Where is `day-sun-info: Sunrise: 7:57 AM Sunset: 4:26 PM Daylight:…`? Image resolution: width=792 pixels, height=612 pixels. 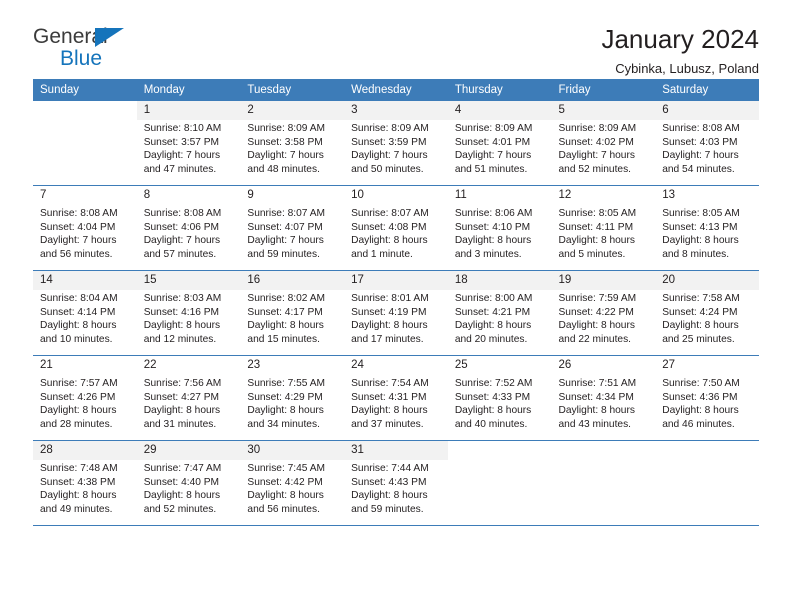
day-sun-info: Sunrise: 7:57 AM Sunset: 4:26 PM Daylight:… is located at coordinates (85, 403).